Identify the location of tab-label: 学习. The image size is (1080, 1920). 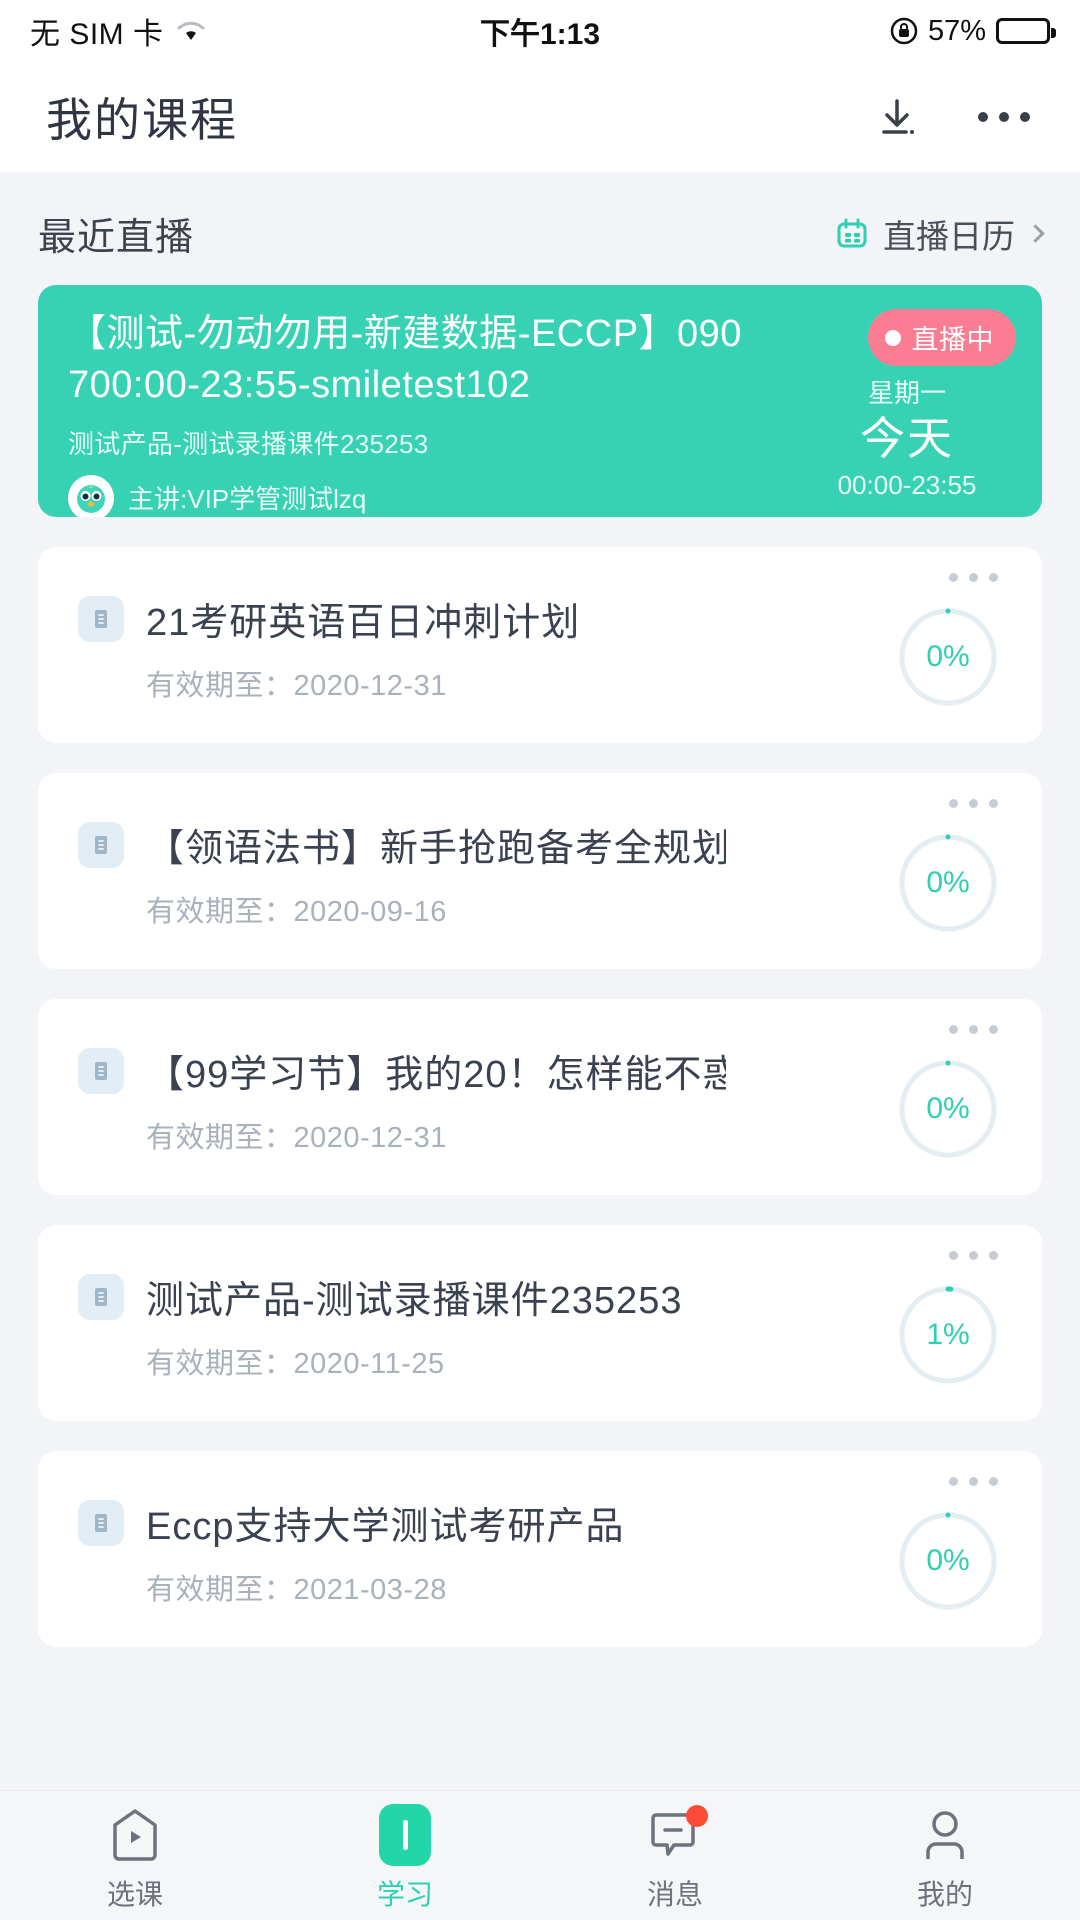
(404, 1894).